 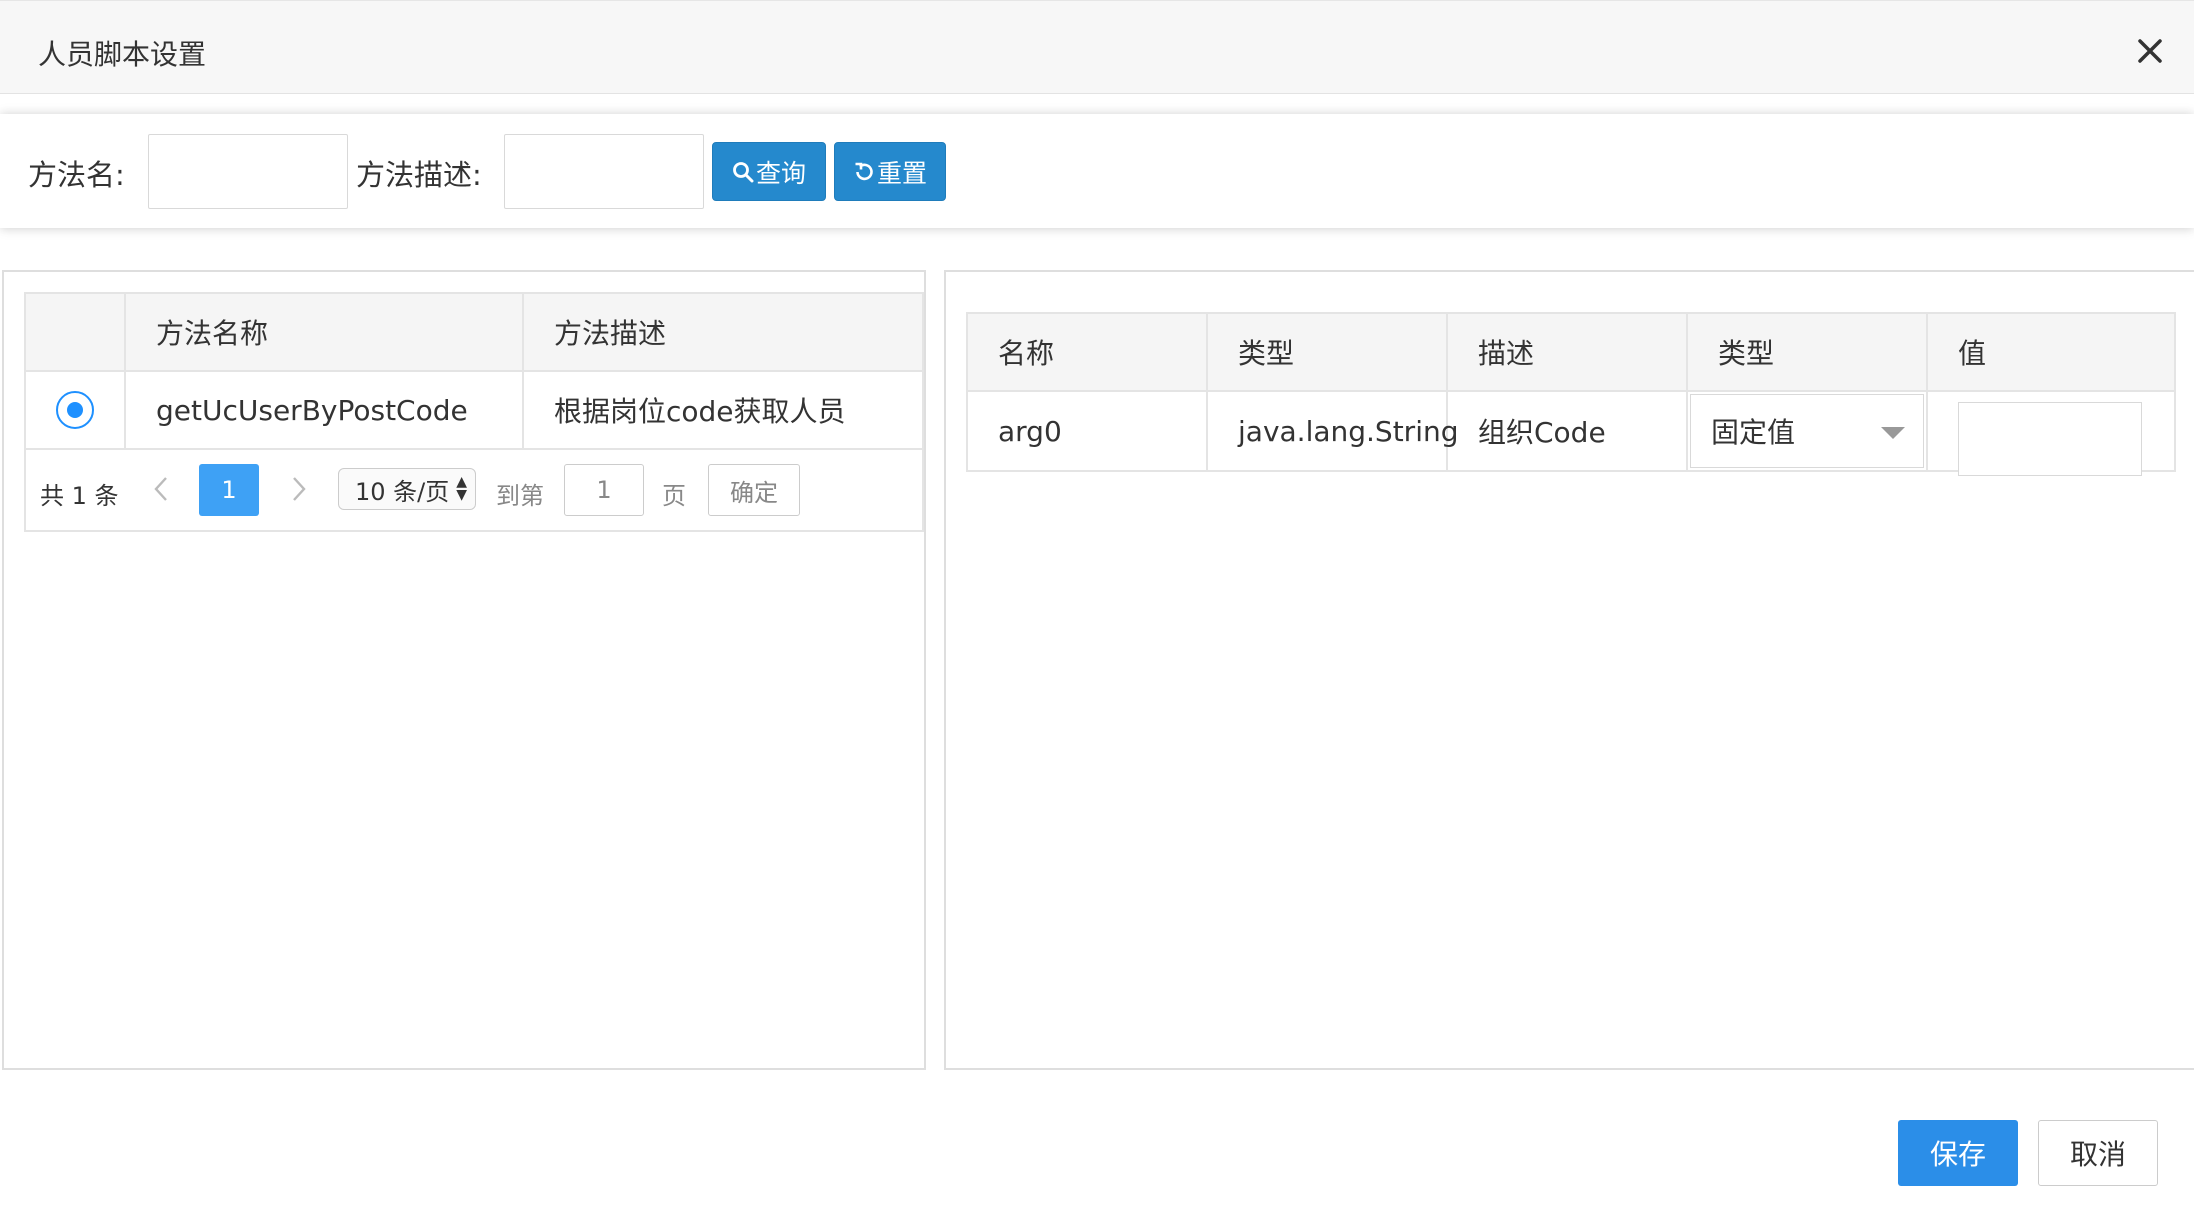 What do you see at coordinates (325, 332) in the screenshot?
I see `header-method-name: 方法名称` at bounding box center [325, 332].